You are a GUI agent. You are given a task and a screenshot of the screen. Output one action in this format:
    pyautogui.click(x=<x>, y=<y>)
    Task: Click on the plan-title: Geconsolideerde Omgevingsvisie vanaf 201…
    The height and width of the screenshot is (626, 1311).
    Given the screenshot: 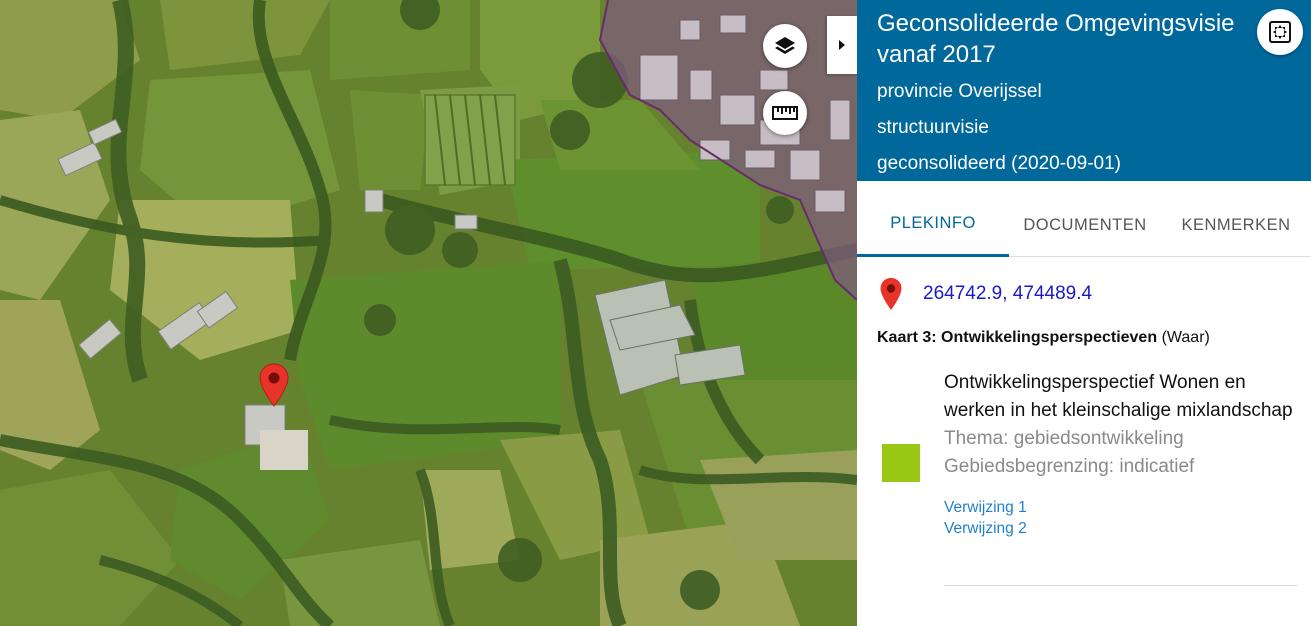 What is the action you would take?
    pyautogui.click(x=1056, y=39)
    